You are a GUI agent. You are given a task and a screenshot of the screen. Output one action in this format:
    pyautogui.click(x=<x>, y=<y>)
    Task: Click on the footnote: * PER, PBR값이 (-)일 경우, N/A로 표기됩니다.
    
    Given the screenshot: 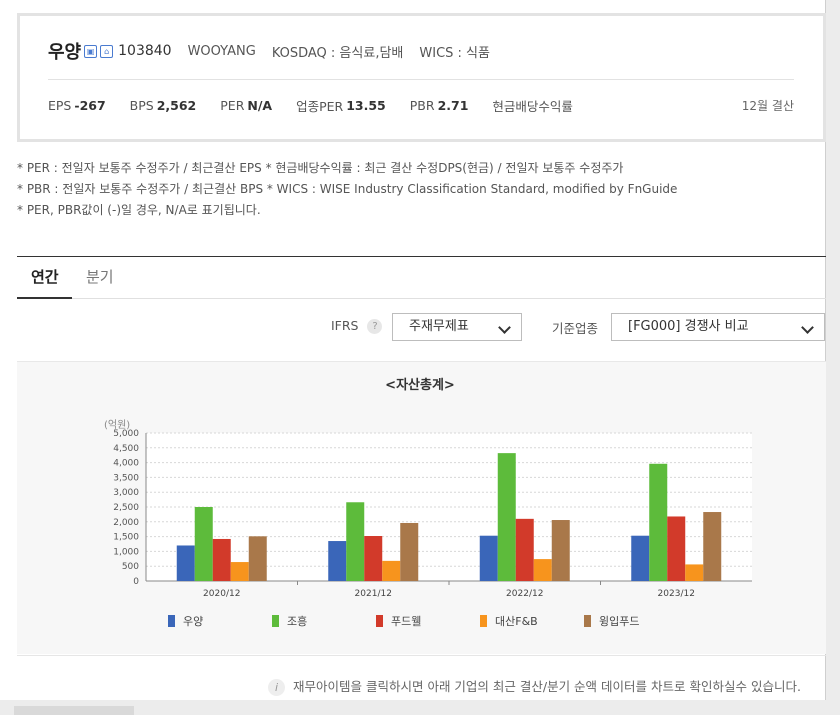 What is the action you would take?
    pyautogui.click(x=139, y=210)
    